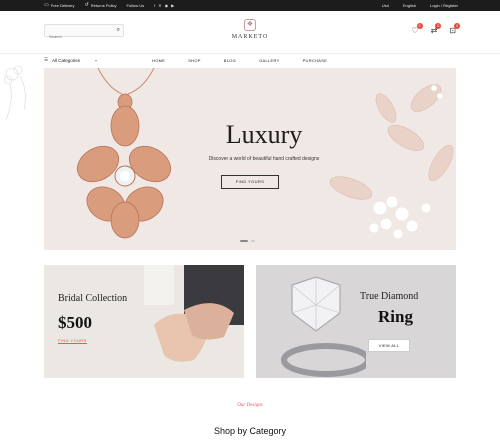 The height and width of the screenshot is (444, 500). Describe the element at coordinates (239, 60) in the screenshot. I see `nav-menu: HOME SHOP BLOG GALLERY PURCHASE` at that location.